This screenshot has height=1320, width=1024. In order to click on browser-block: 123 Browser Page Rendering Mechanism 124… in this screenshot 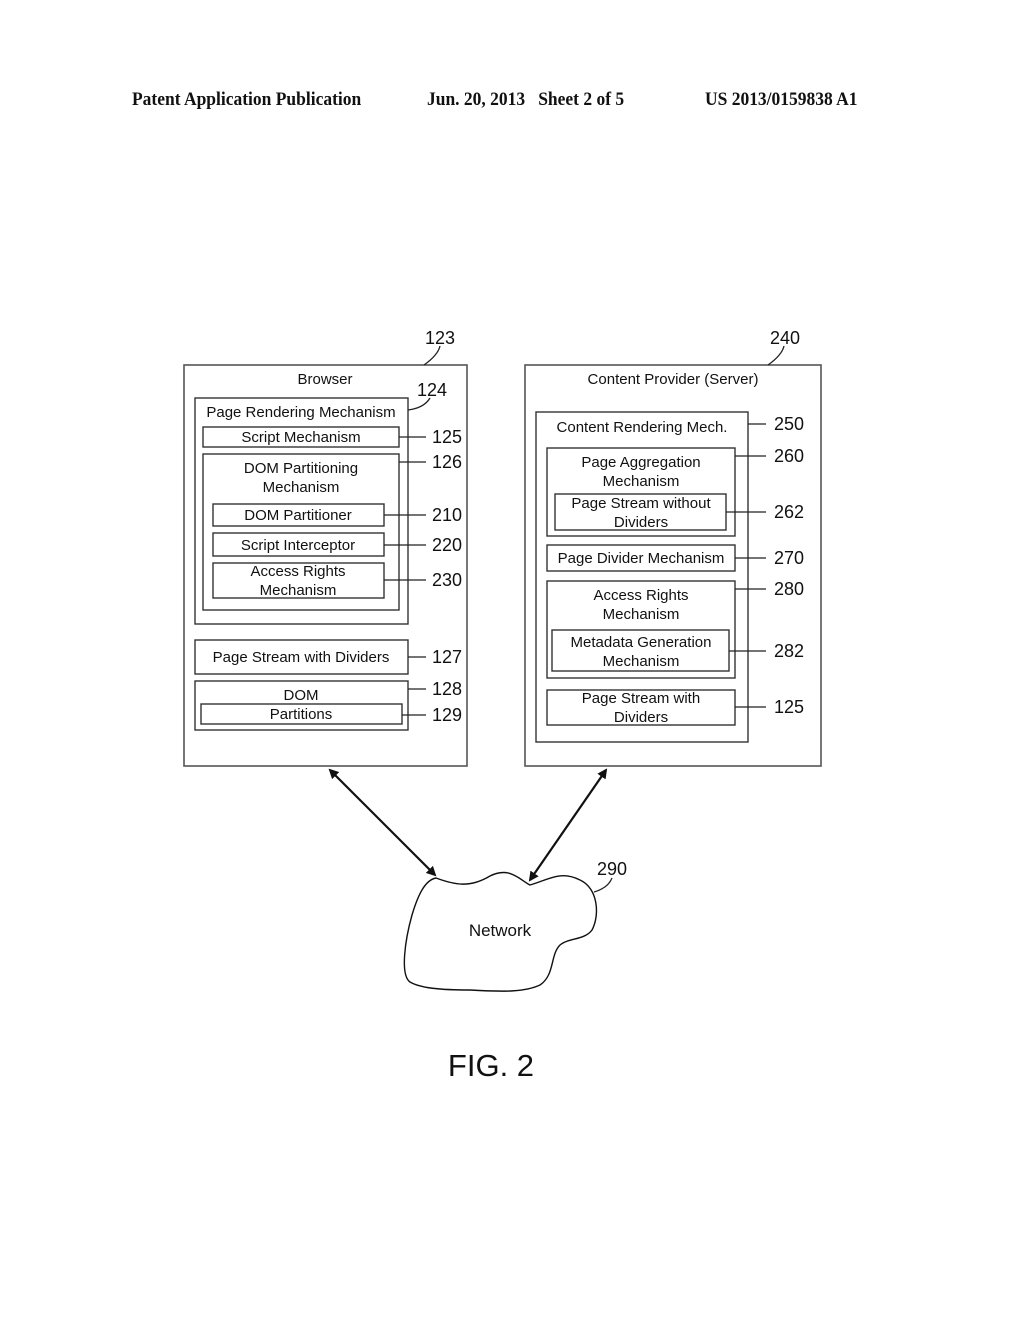, I will do `click(325, 547)`.